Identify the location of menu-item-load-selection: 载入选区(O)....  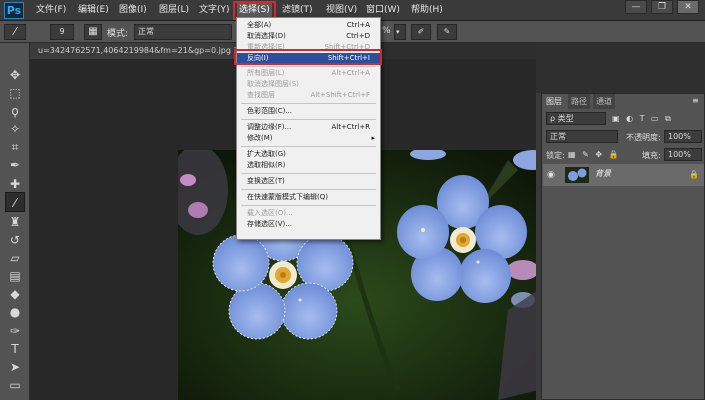
(308, 213).